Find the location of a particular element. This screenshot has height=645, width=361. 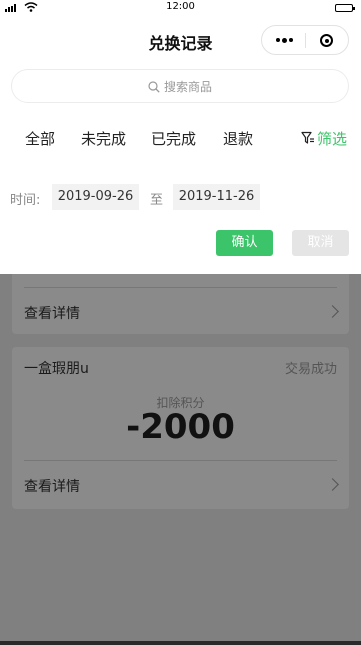

start-date-picker: 2019-09-26 is located at coordinates (95, 197).